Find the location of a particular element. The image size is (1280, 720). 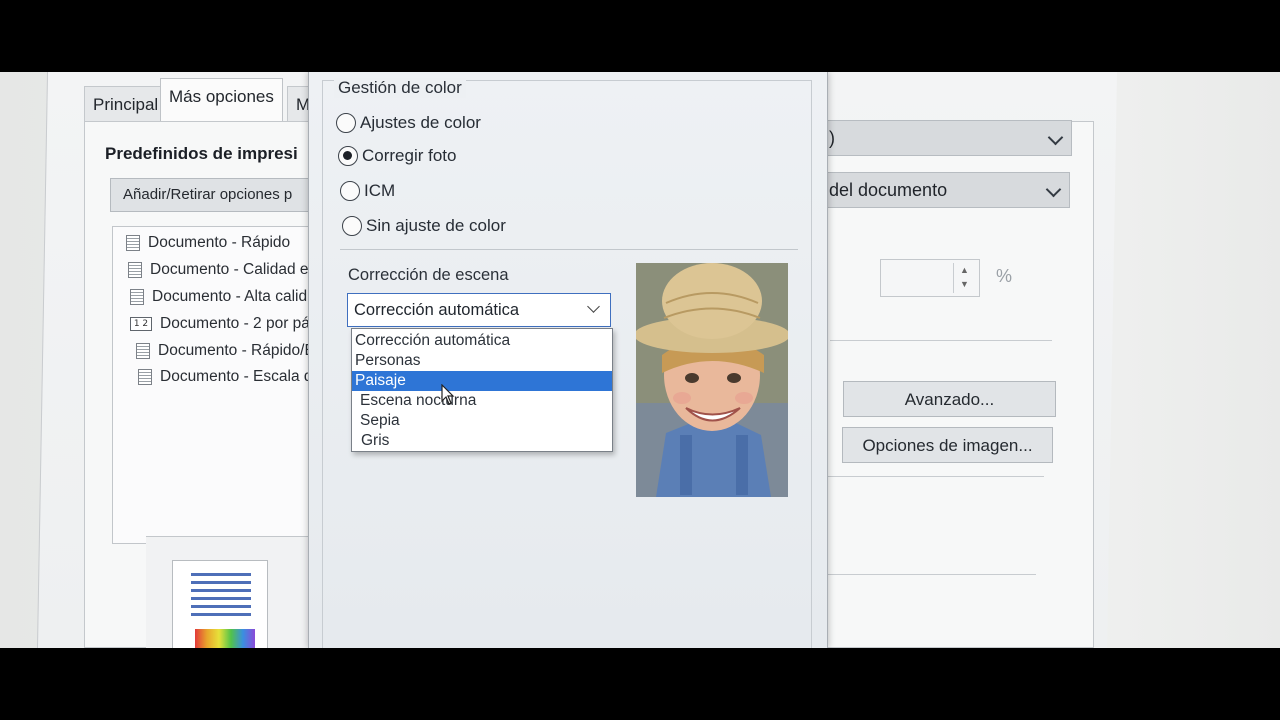

preset-item: Documento - Alta calid is located at coordinates (226, 297).